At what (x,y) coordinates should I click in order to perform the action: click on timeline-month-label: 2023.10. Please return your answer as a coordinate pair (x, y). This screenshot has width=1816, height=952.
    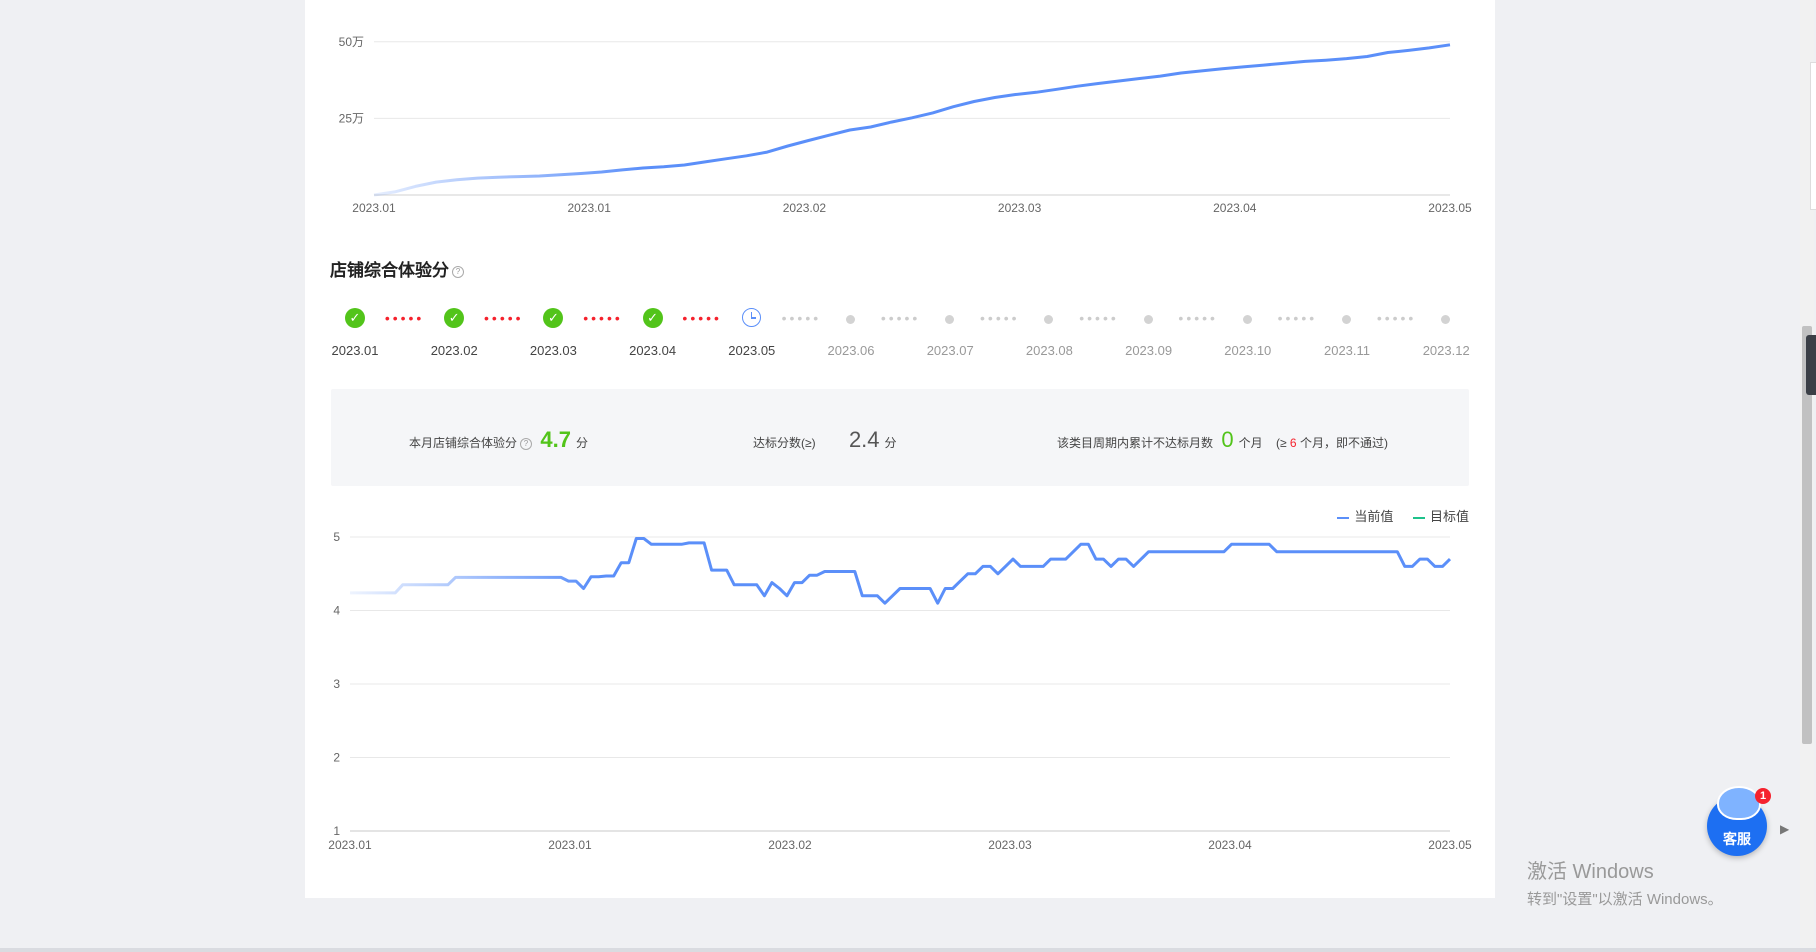
    Looking at the image, I should click on (1248, 350).